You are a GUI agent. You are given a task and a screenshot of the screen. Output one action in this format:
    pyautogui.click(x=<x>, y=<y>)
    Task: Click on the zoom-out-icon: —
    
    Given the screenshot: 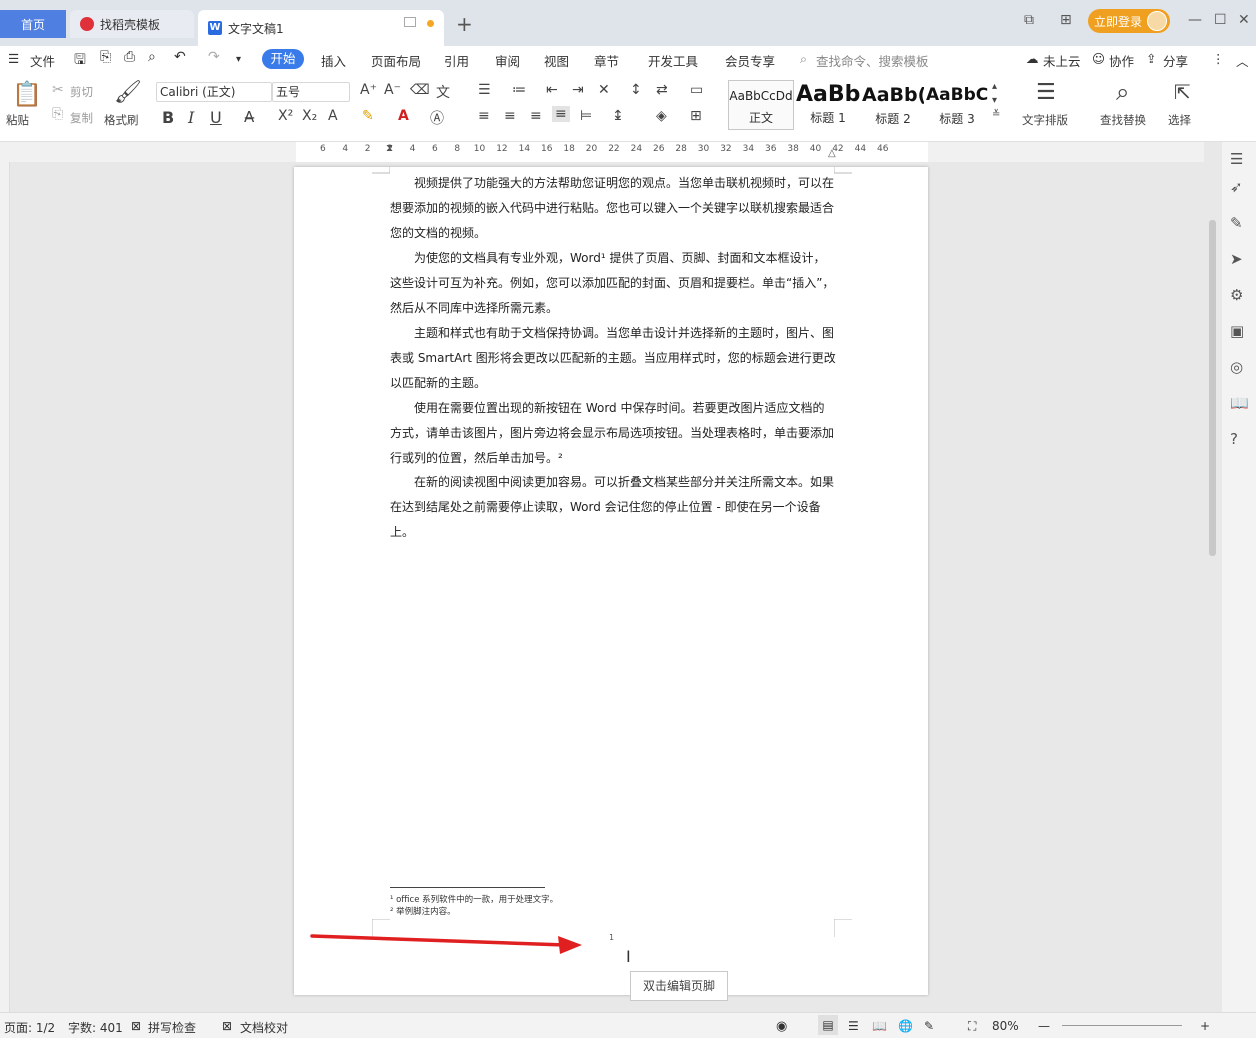 What is the action you would take?
    pyautogui.click(x=1044, y=1026)
    